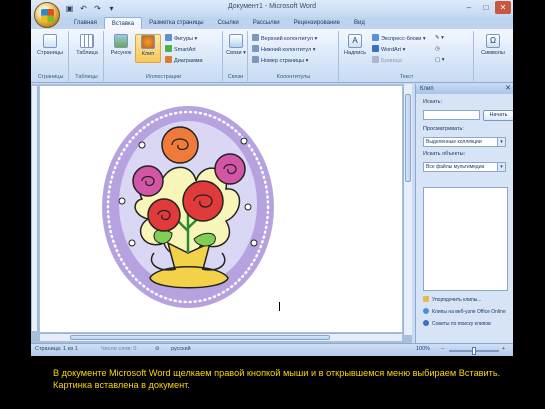 This screenshot has width=545, height=409. What do you see at coordinates (168, 48) in the screenshot?
I see `smartart-icon` at bounding box center [168, 48].